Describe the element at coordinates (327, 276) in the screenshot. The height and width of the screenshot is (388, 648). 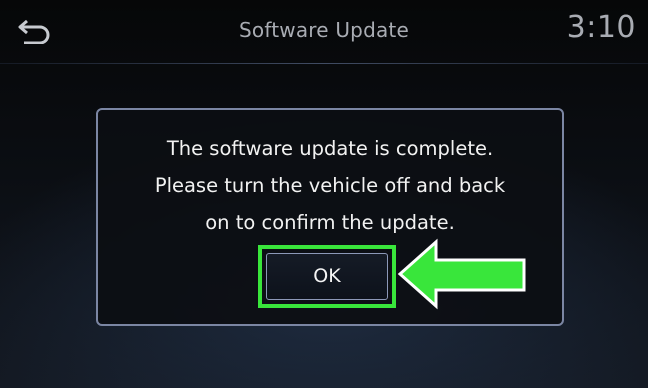
I see `ok-button: OK` at that location.